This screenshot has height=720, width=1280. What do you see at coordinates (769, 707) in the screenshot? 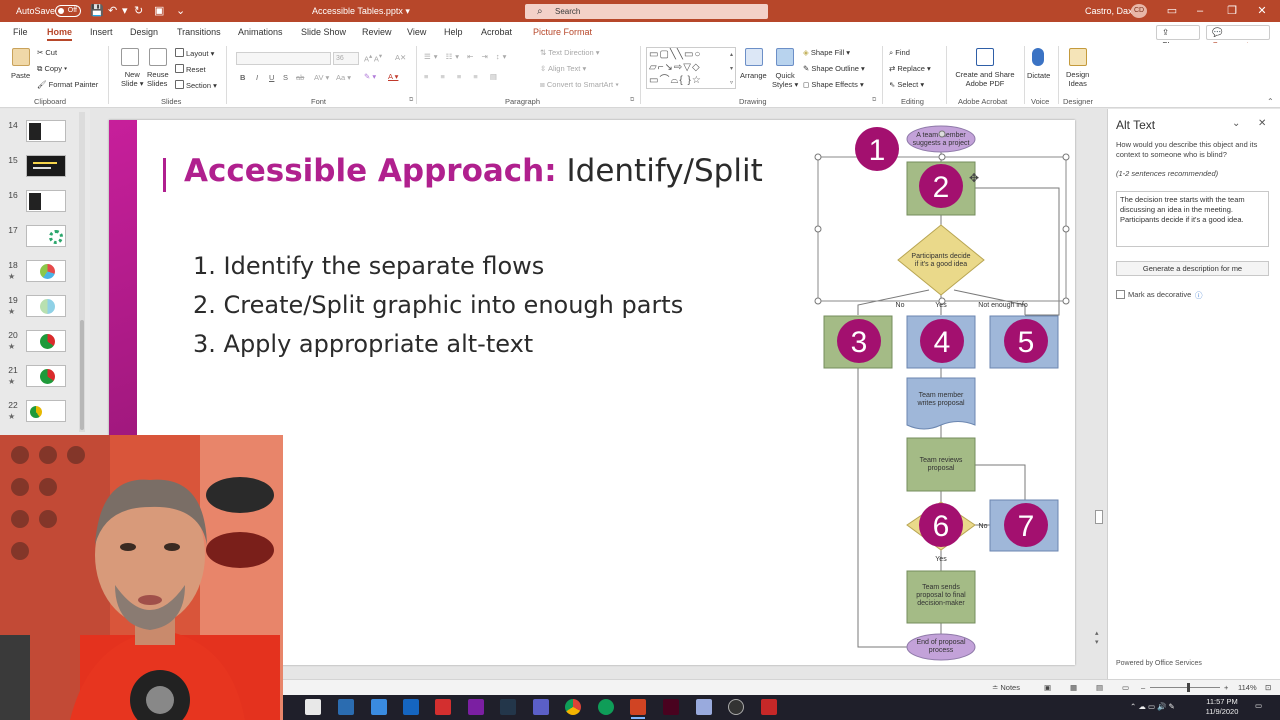
I see `recorder-icon` at bounding box center [769, 707].